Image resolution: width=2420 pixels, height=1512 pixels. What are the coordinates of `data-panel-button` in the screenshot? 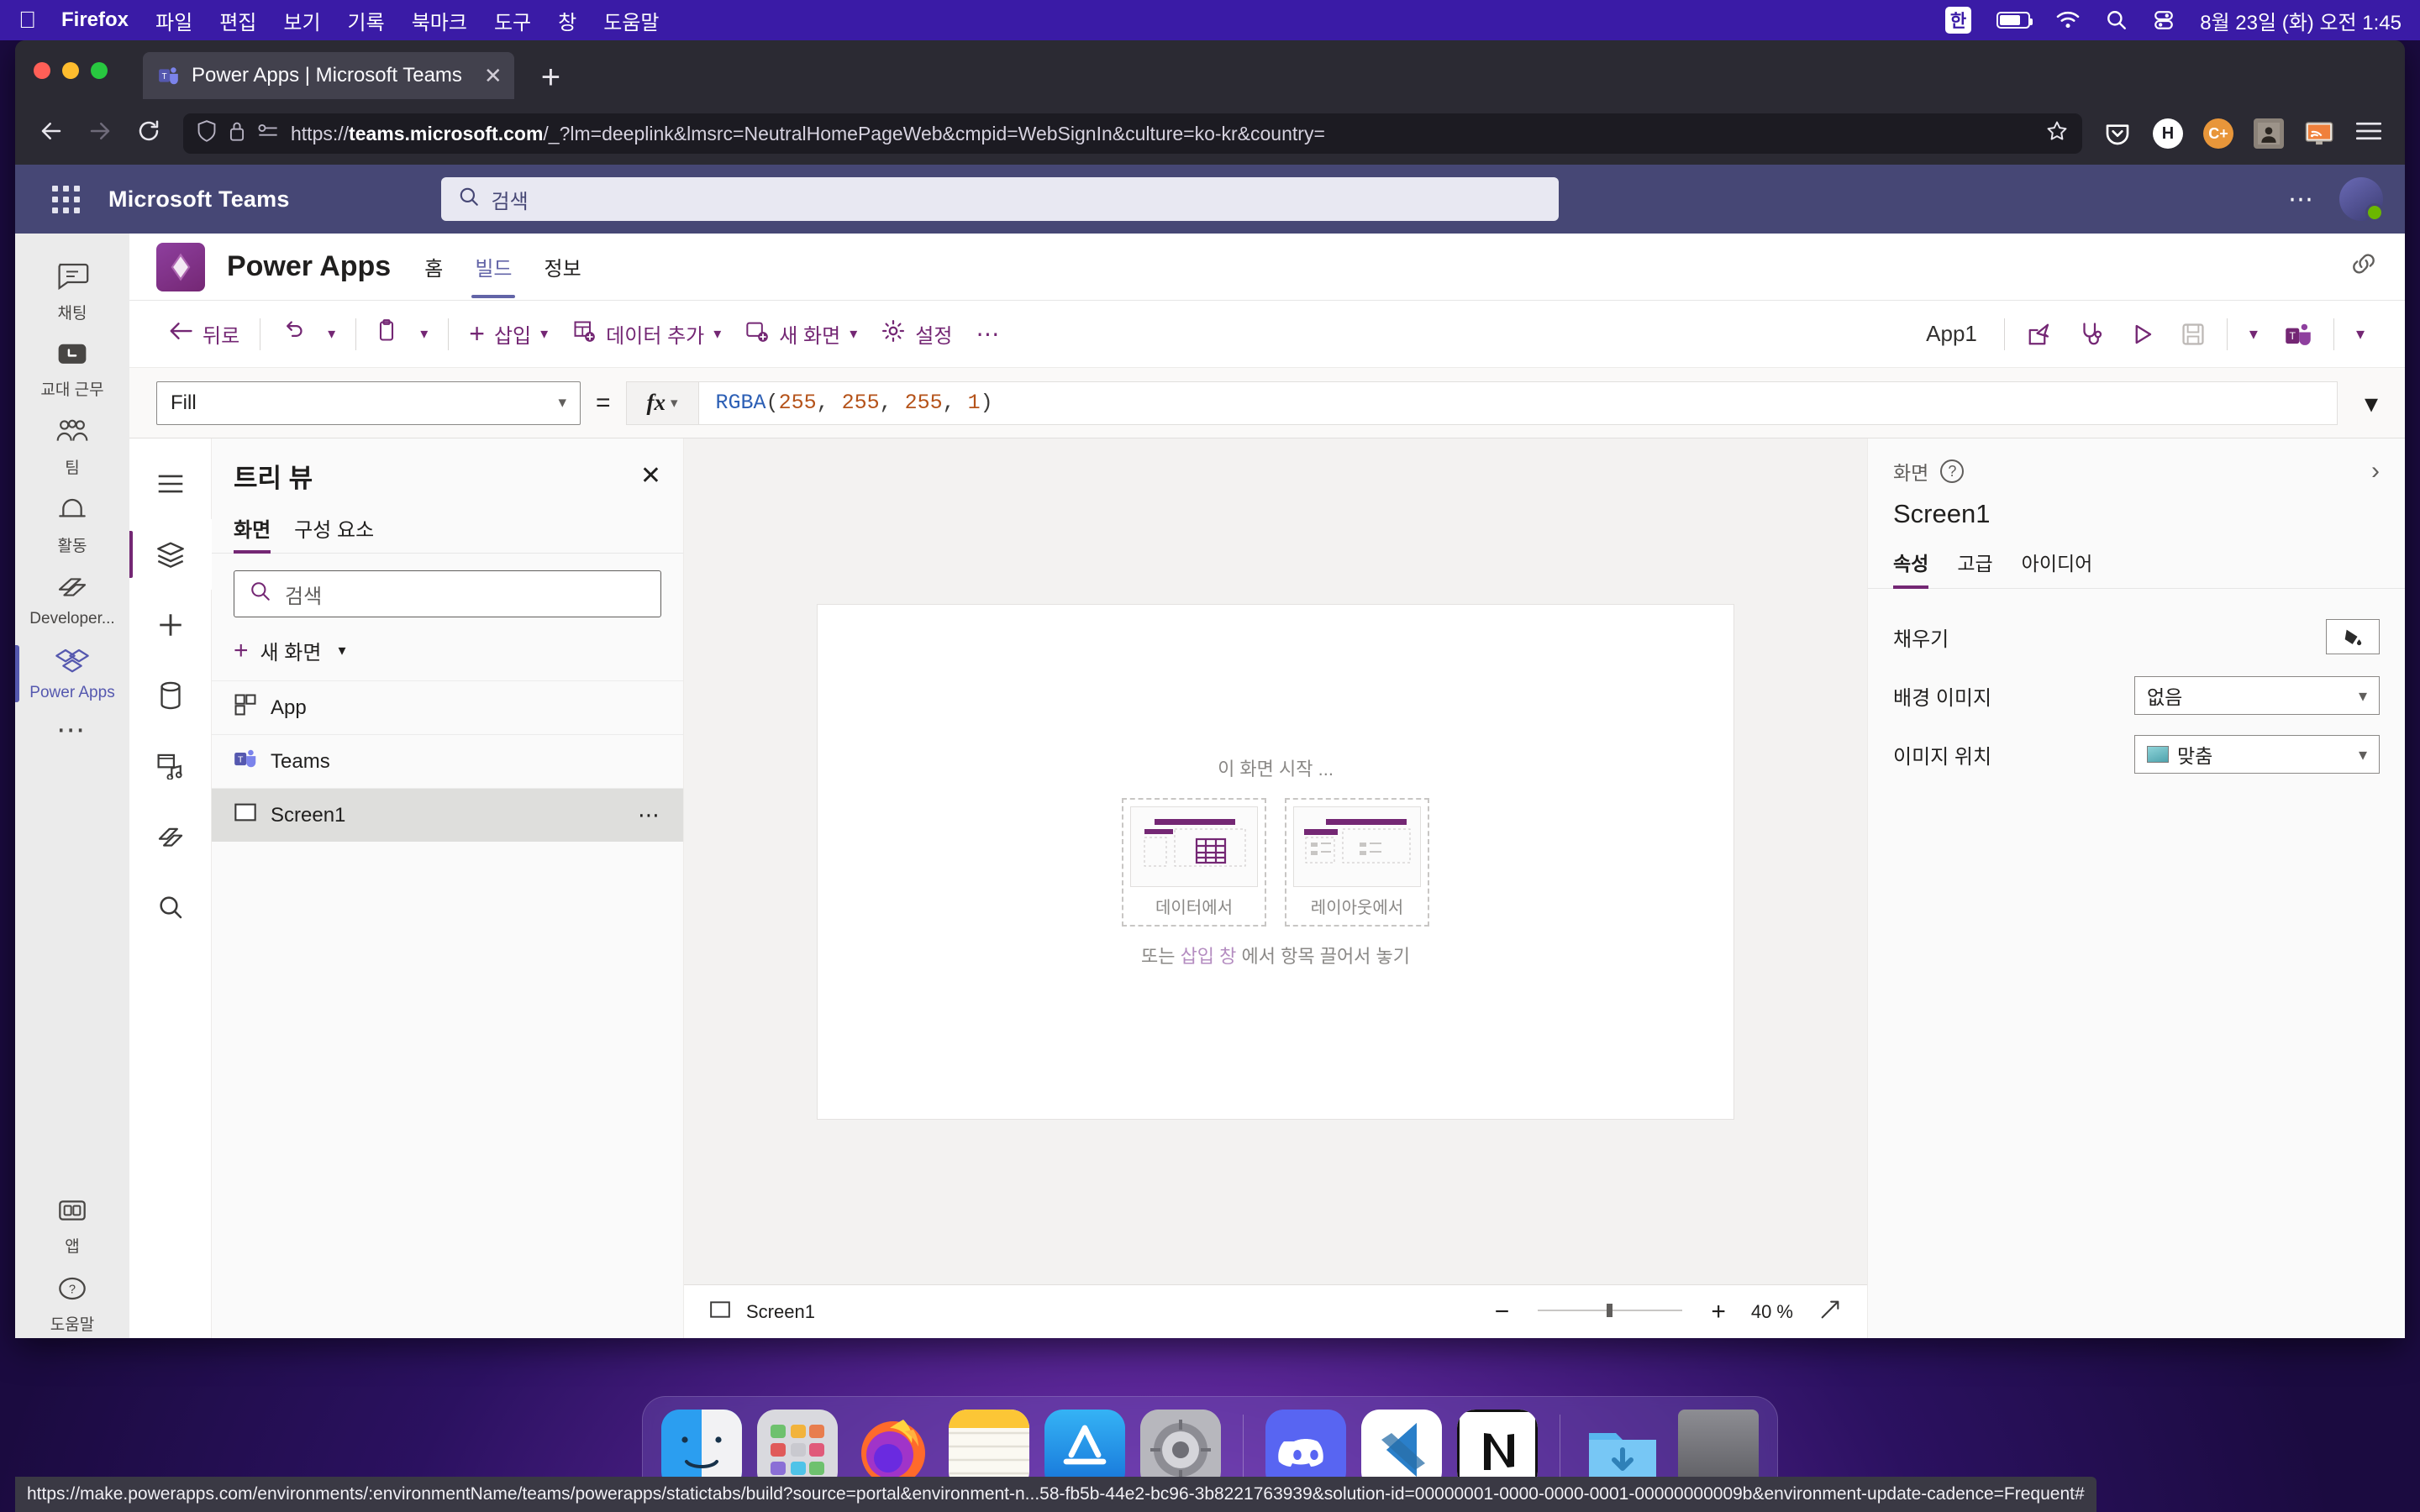 It's located at (170, 695).